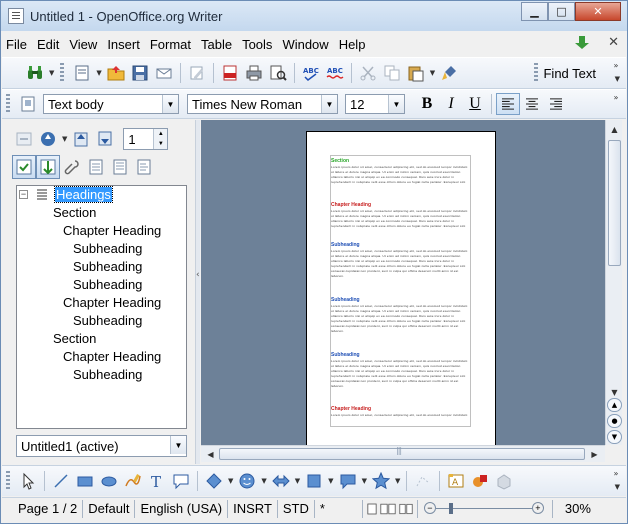 The image size is (628, 524). What do you see at coordinates (216, 44) in the screenshot?
I see `menu-table: Table` at bounding box center [216, 44].